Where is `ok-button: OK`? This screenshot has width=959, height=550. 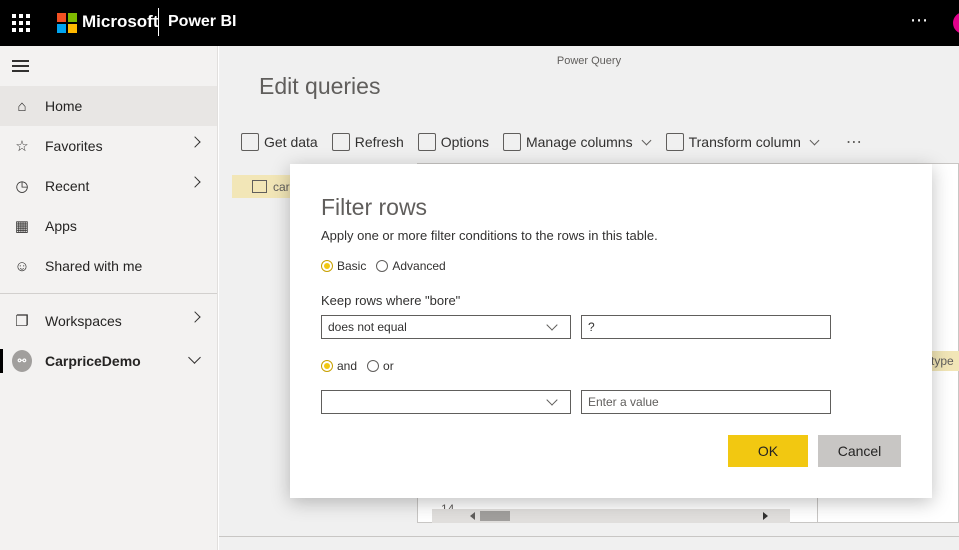
ok-button: OK is located at coordinates (768, 451).